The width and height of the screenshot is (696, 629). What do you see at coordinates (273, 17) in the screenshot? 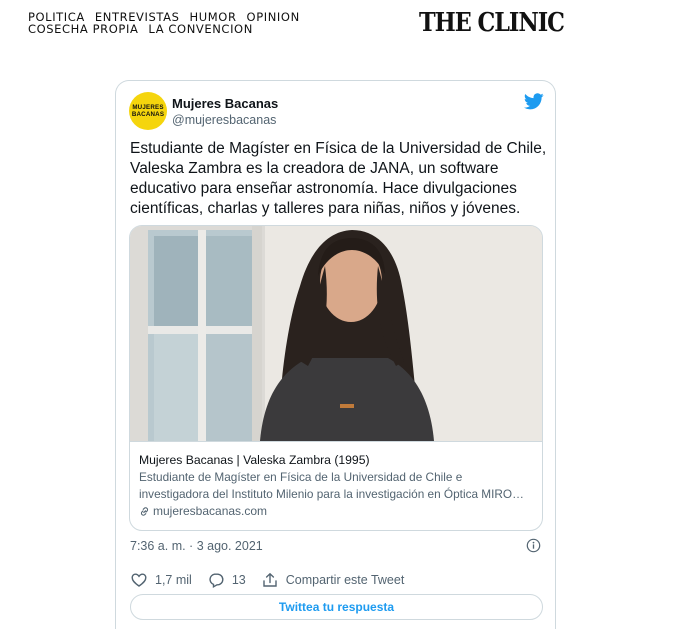
I see `nav-link-opinion: OPINION` at bounding box center [273, 17].